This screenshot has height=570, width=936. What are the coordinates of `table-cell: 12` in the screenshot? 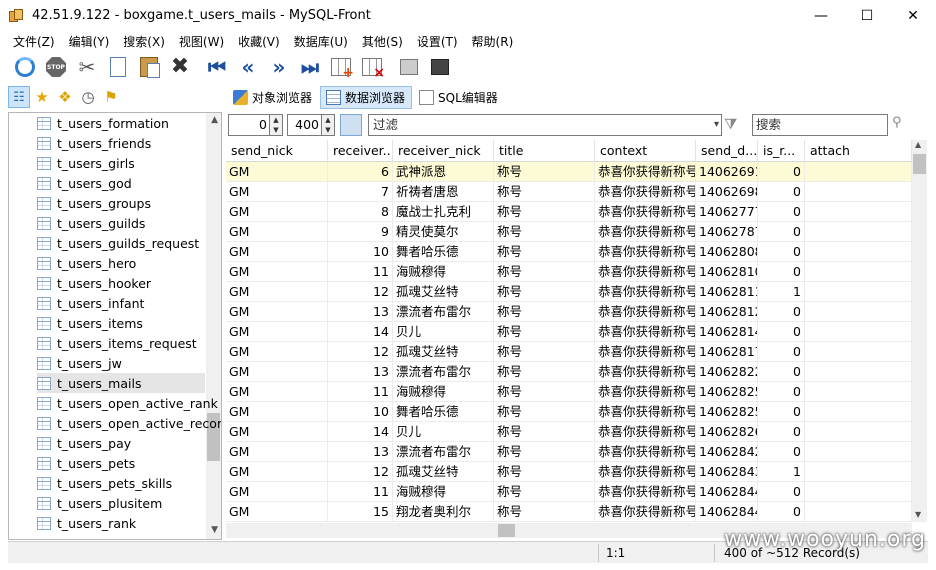 It's located at (360, 472).